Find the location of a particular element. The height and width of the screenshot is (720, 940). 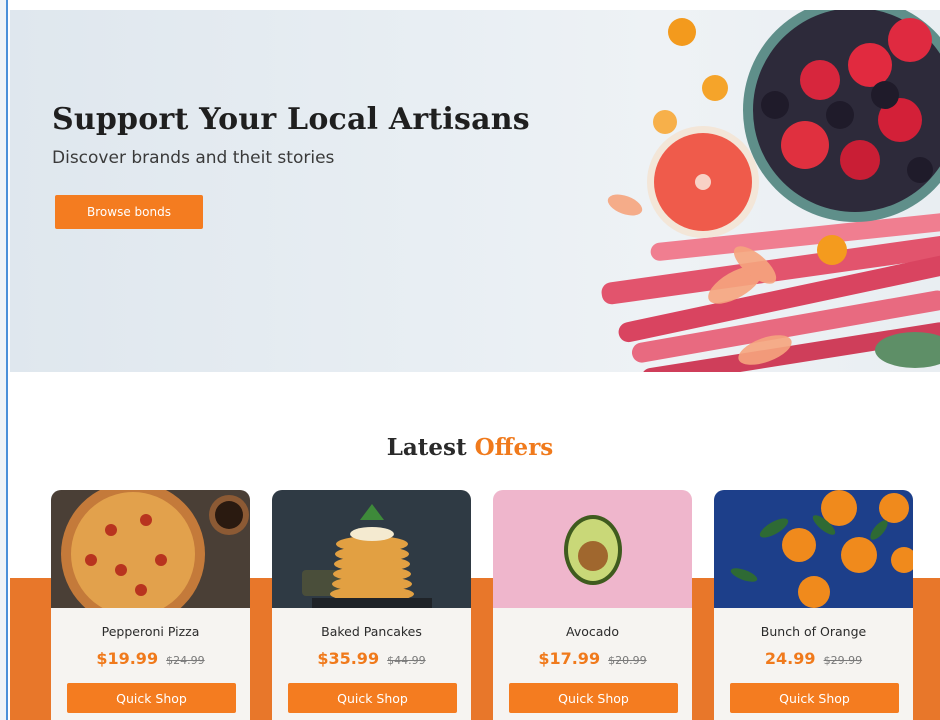

sale-price: $35.99 is located at coordinates (348, 658).